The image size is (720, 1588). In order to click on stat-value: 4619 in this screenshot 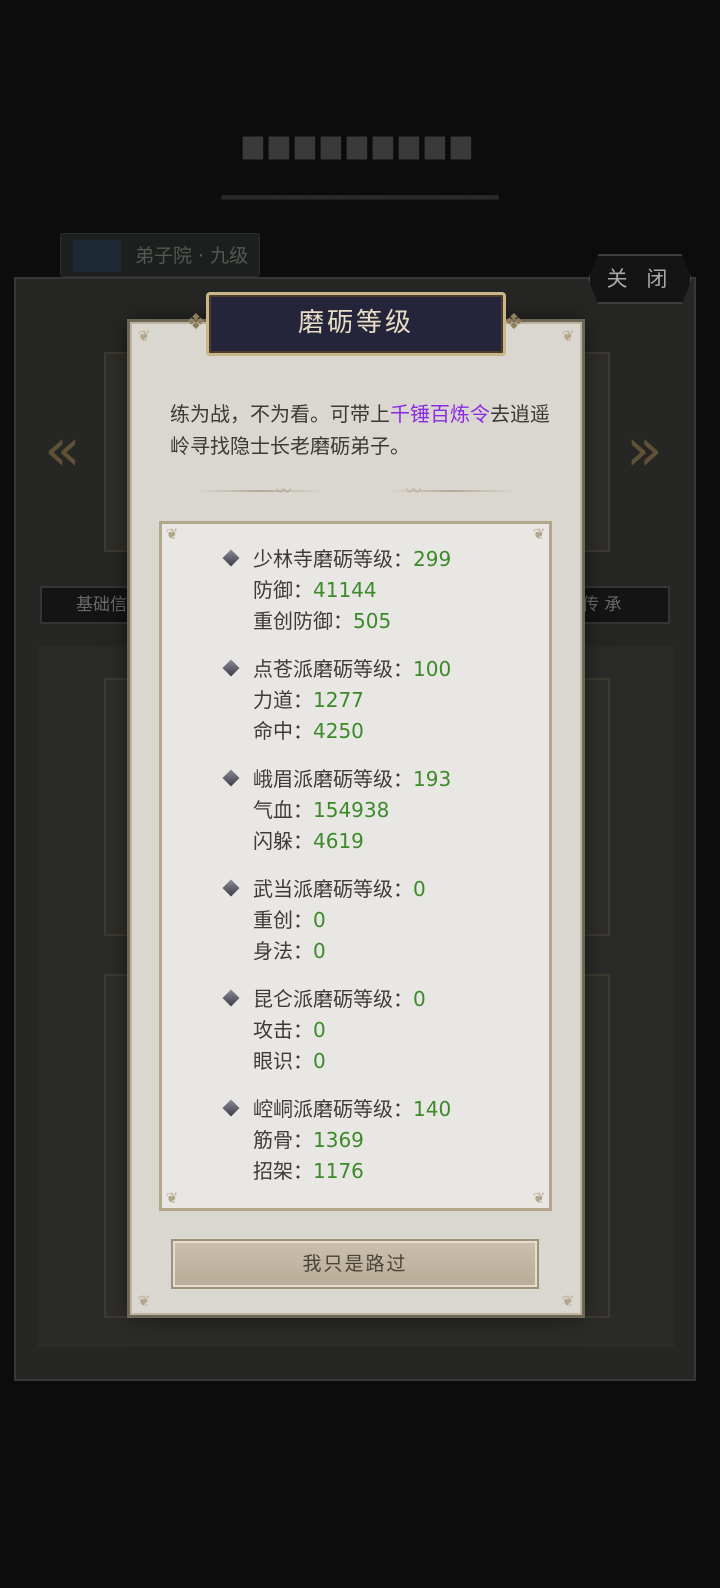, I will do `click(338, 841)`.